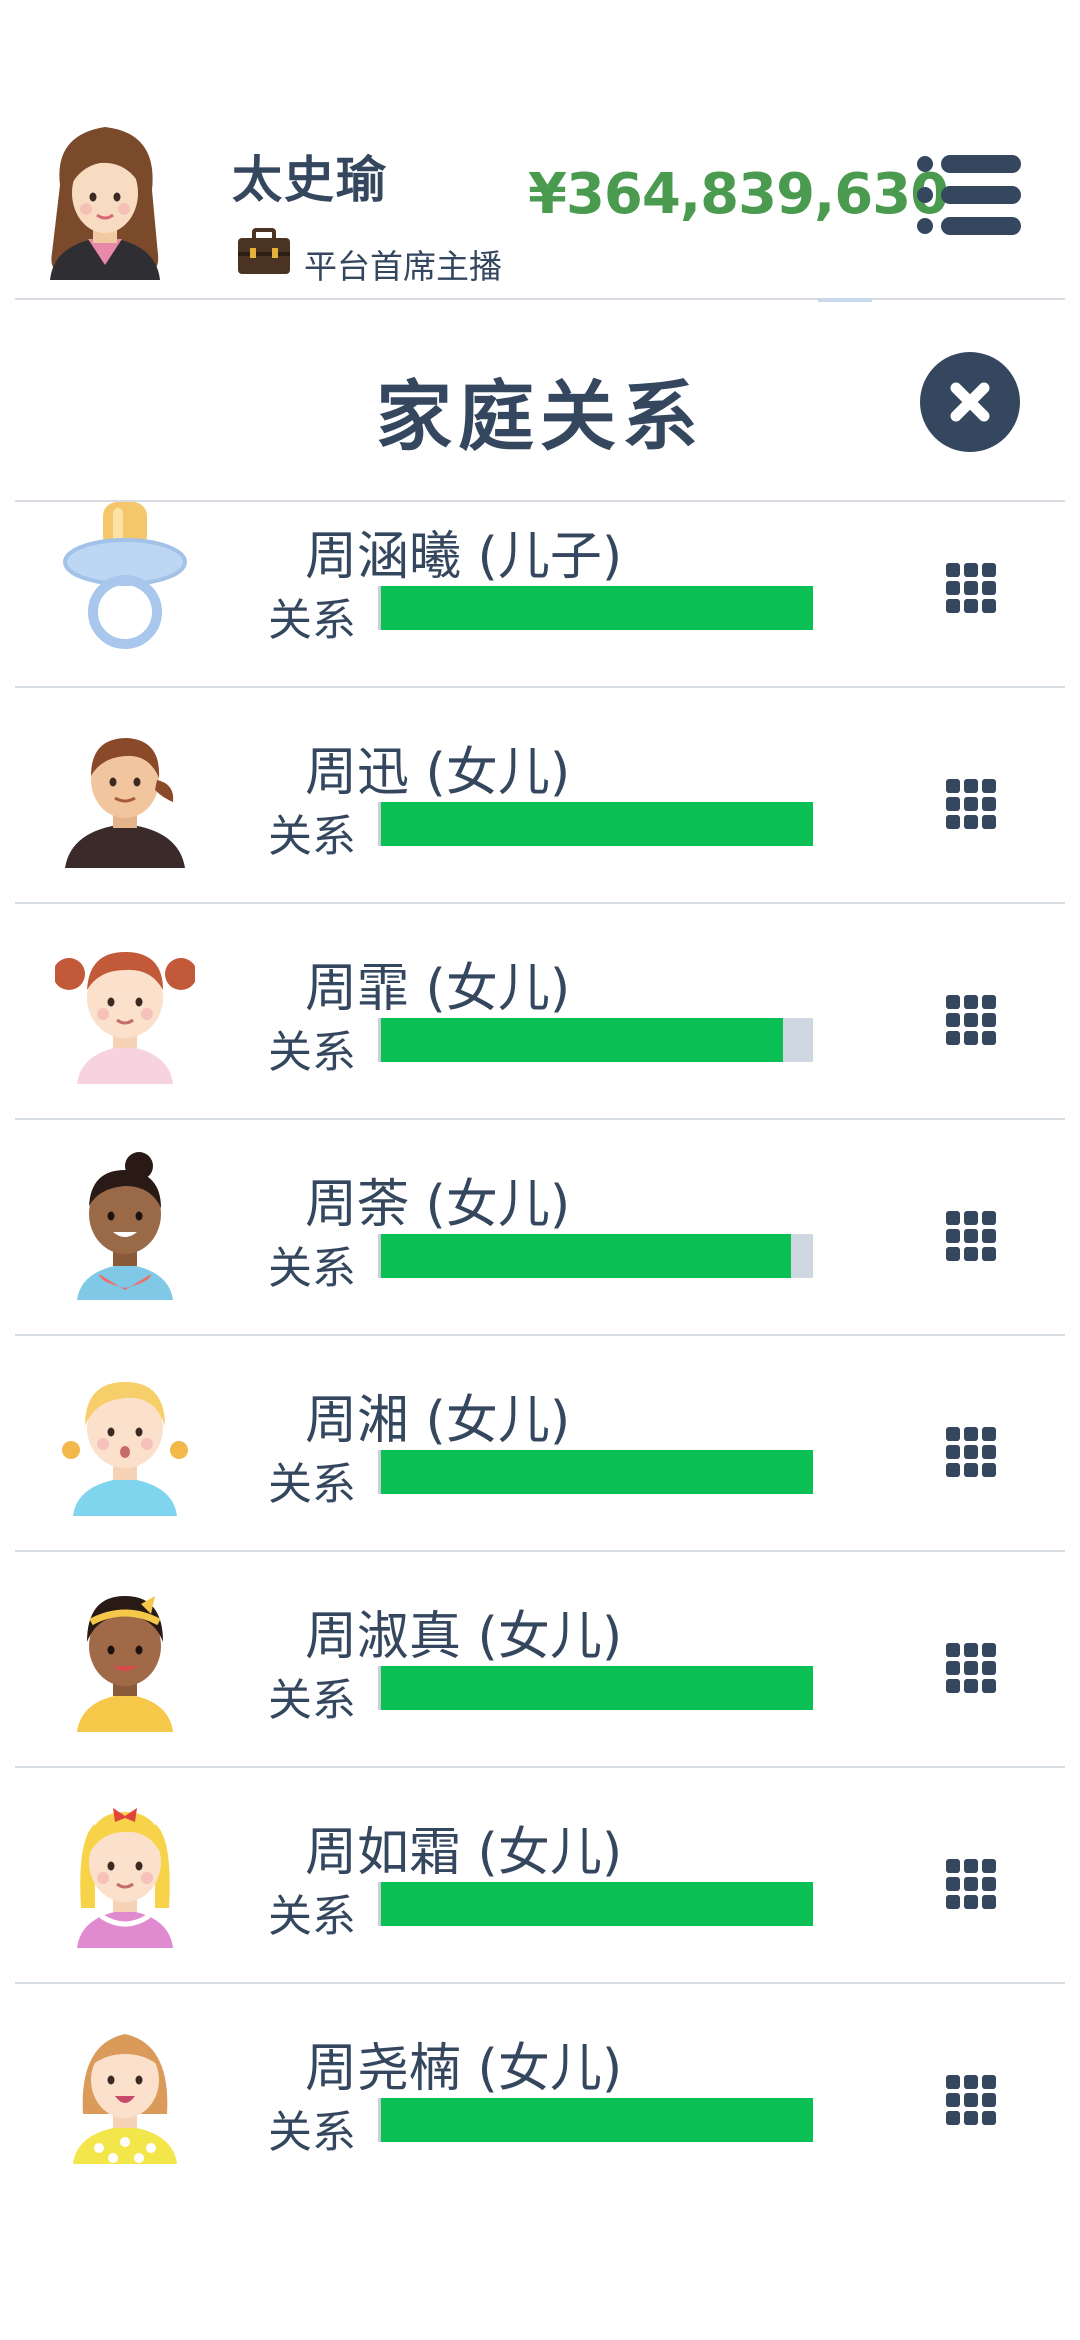  What do you see at coordinates (540, 416) in the screenshot?
I see `dialog-title: 家庭关系` at bounding box center [540, 416].